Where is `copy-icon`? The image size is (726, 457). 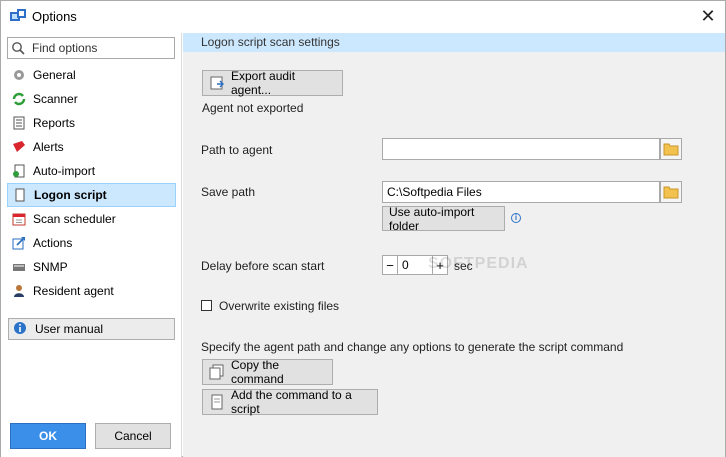 copy-icon is located at coordinates (217, 372).